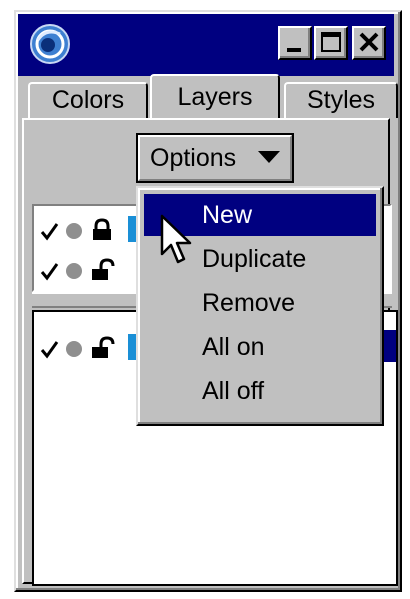 Image resolution: width=410 pixels, height=599 pixels. I want to click on maximize-button, so click(331, 43).